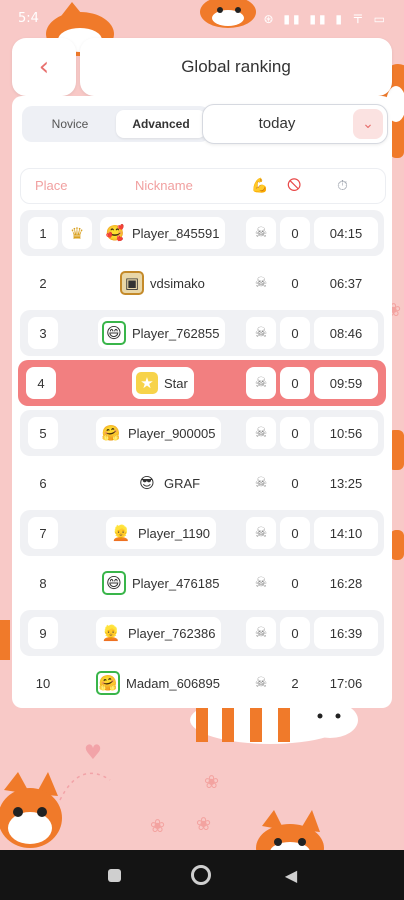 The image size is (404, 900). I want to click on period-dropdown: today ⌄, so click(295, 124).